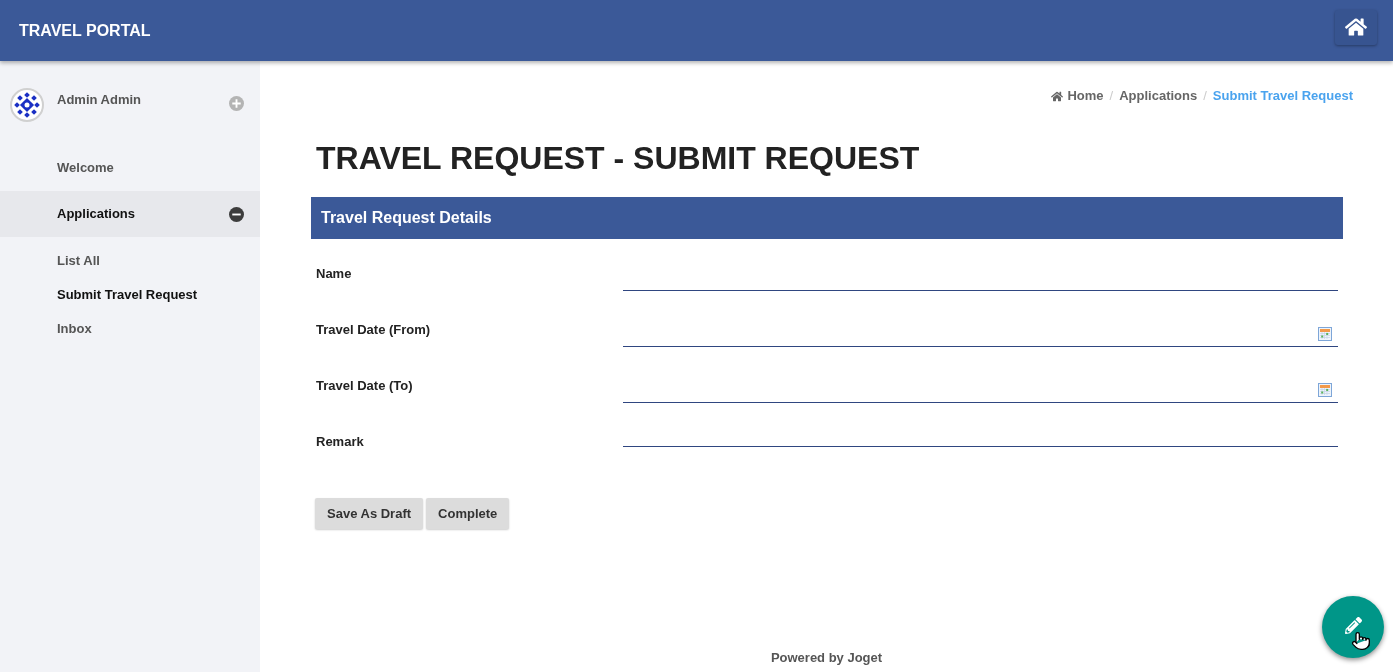 The width and height of the screenshot is (1393, 672). Describe the element at coordinates (50, 261) in the screenshot. I see `submenu-item: List All` at that location.